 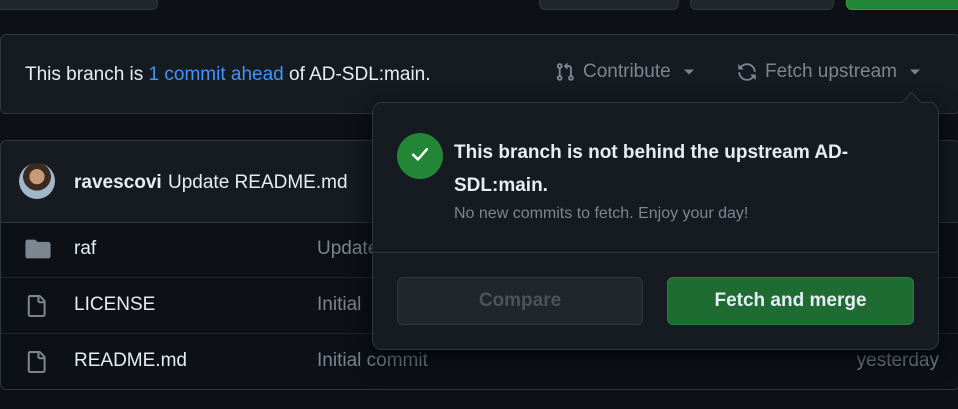 What do you see at coordinates (897, 360) in the screenshot?
I see `file-date: yesterday` at bounding box center [897, 360].